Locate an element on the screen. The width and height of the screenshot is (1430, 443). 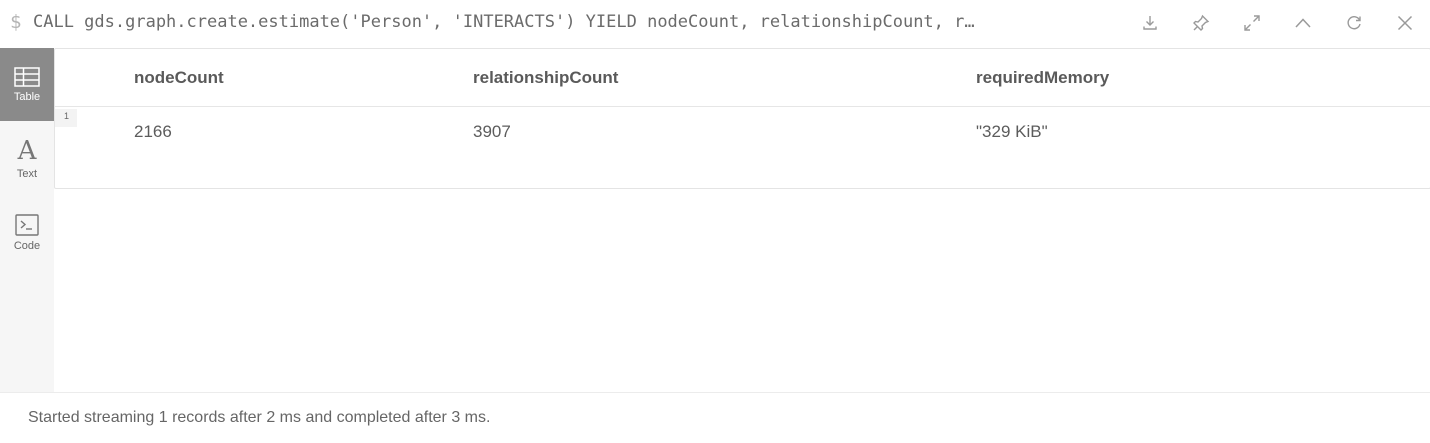
close-button is located at coordinates (1404, 23).